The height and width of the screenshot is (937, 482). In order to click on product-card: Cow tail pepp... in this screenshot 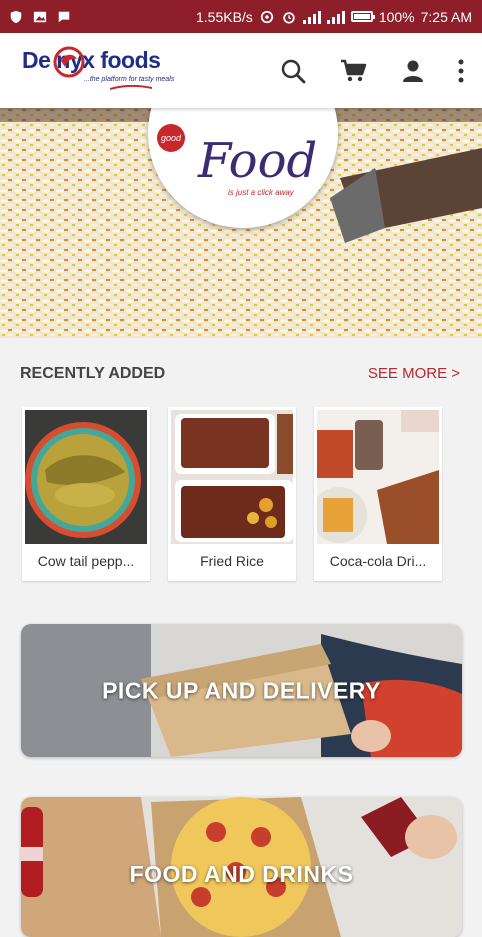, I will do `click(86, 494)`.